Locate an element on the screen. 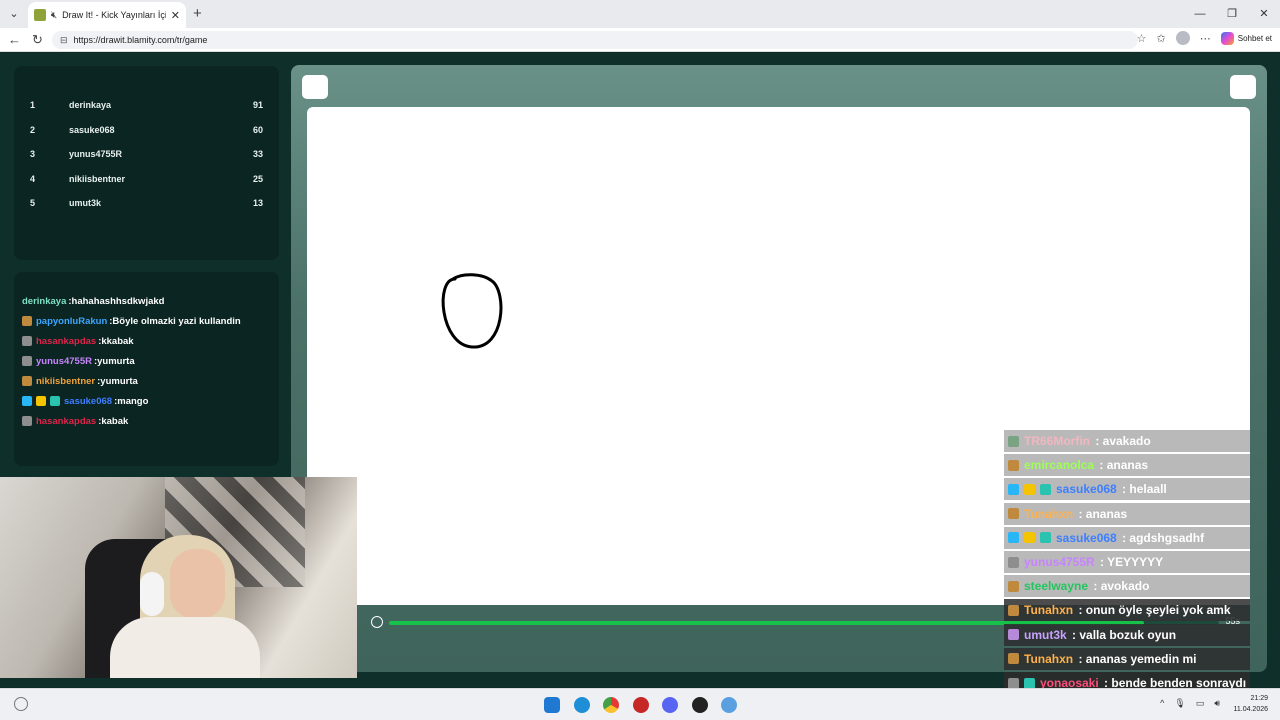 The width and height of the screenshot is (1280, 720). chat-username: yunus4755R is located at coordinates (64, 361).